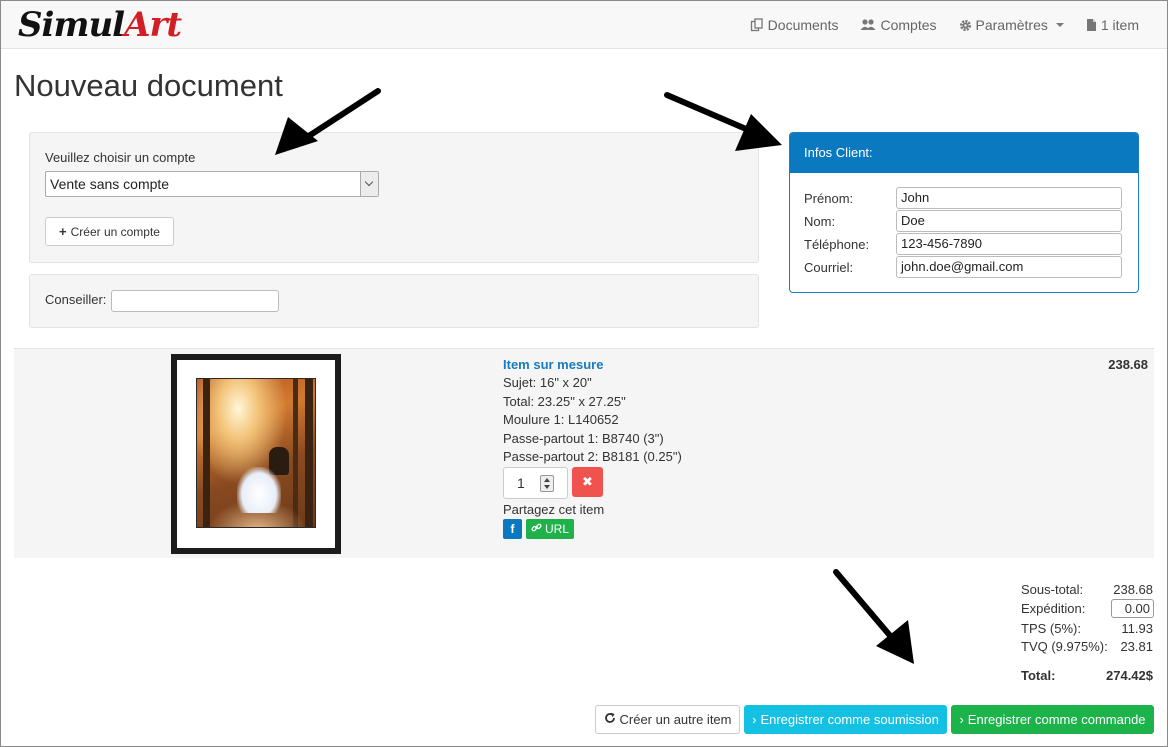 This screenshot has height=747, width=1168. Describe the element at coordinates (1119, 25) in the screenshot. I see `nav-cart-label: 1 item` at that location.